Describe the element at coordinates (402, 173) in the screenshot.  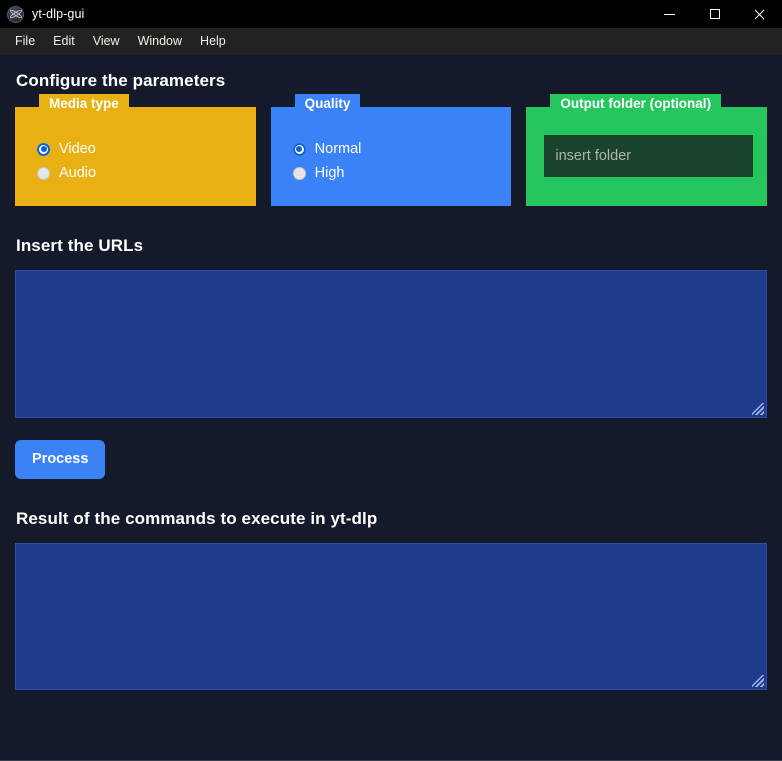
I see `radio-option-high: High` at that location.